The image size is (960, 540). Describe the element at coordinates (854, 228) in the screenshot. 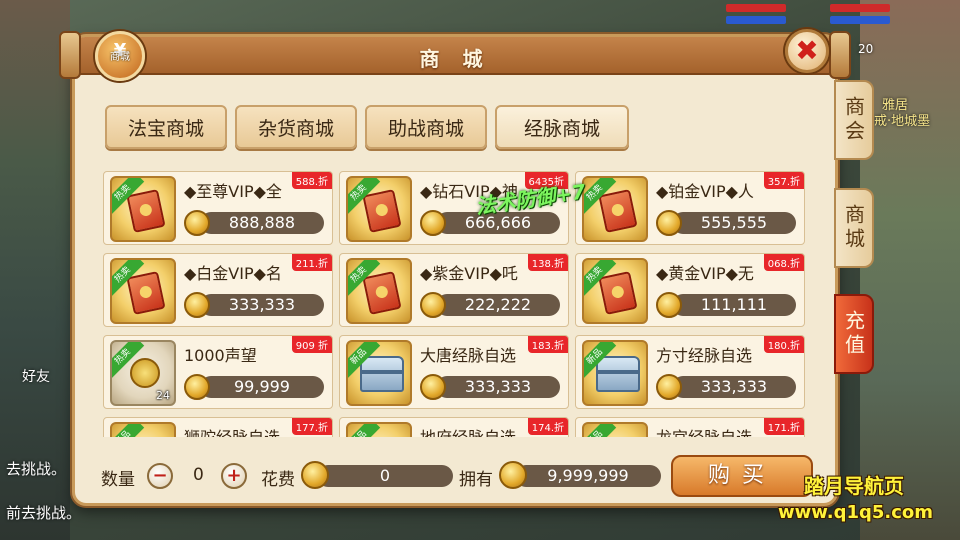

I see `side-tab-shop: 商城` at that location.